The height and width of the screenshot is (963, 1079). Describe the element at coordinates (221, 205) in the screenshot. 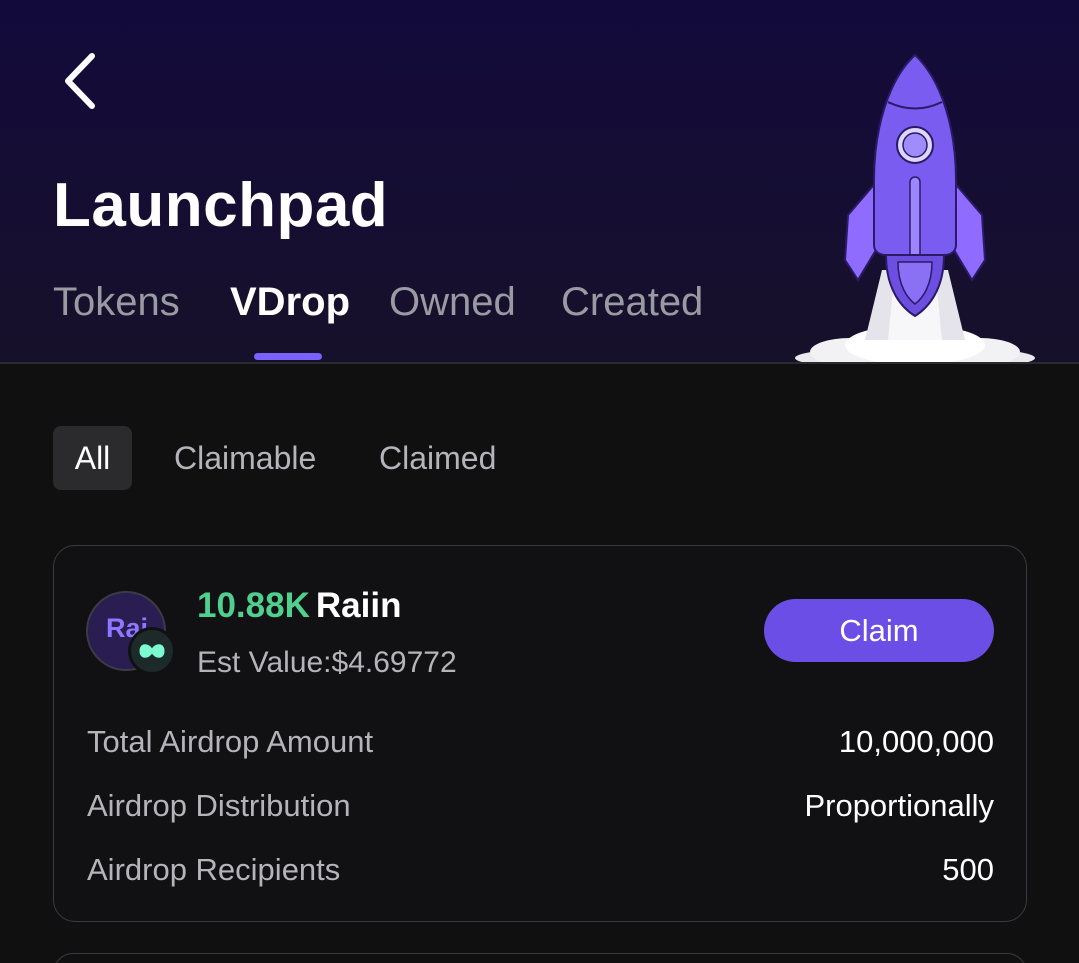

I see `page-title: Launchpad` at that location.